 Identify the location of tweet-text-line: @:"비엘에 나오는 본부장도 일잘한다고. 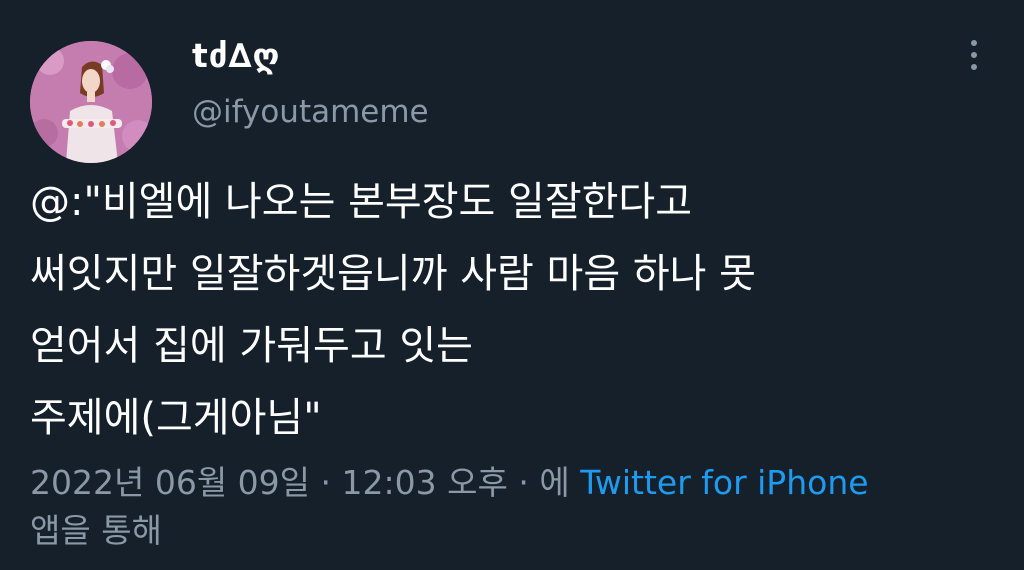
(361, 202).